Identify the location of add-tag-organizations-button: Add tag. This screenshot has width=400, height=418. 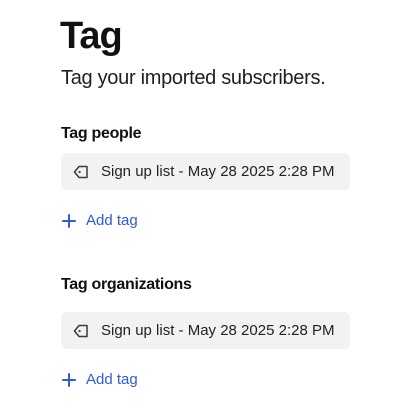
(99, 379).